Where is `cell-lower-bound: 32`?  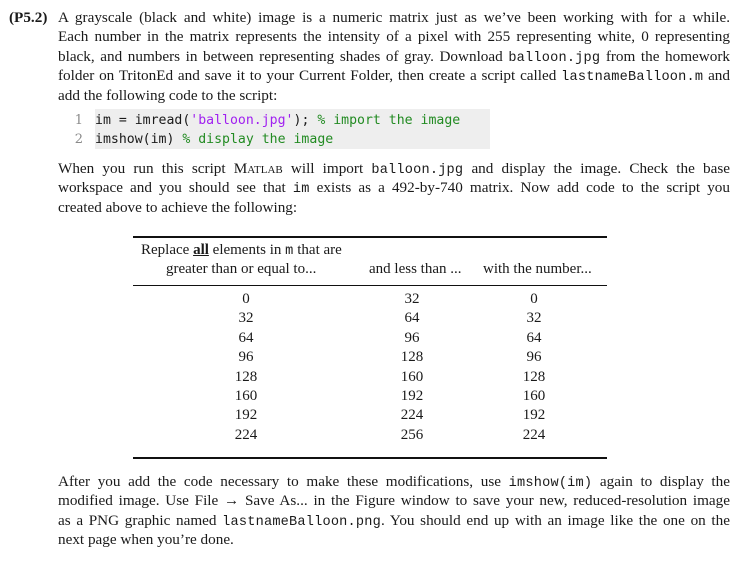
cell-lower-bound: 32 is located at coordinates (246, 318).